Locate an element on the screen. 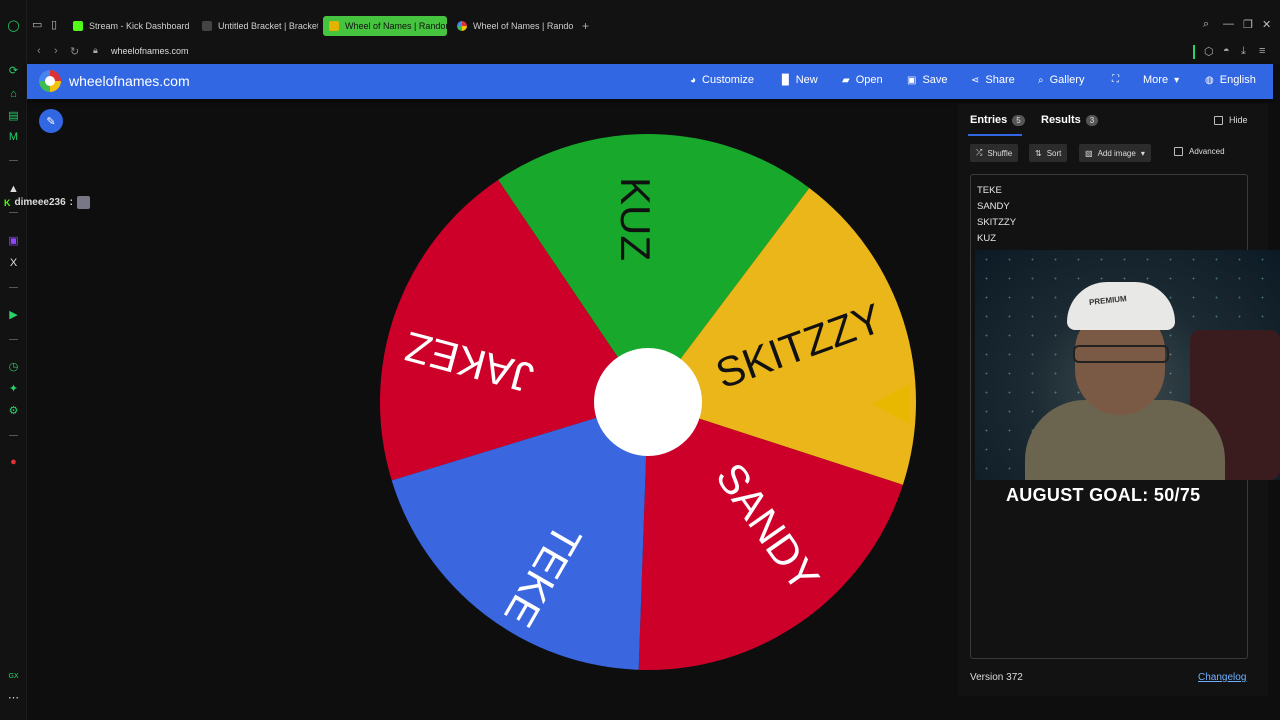 The width and height of the screenshot is (1280, 720). add-image-button: ▧ Add image ▾ is located at coordinates (1115, 153).